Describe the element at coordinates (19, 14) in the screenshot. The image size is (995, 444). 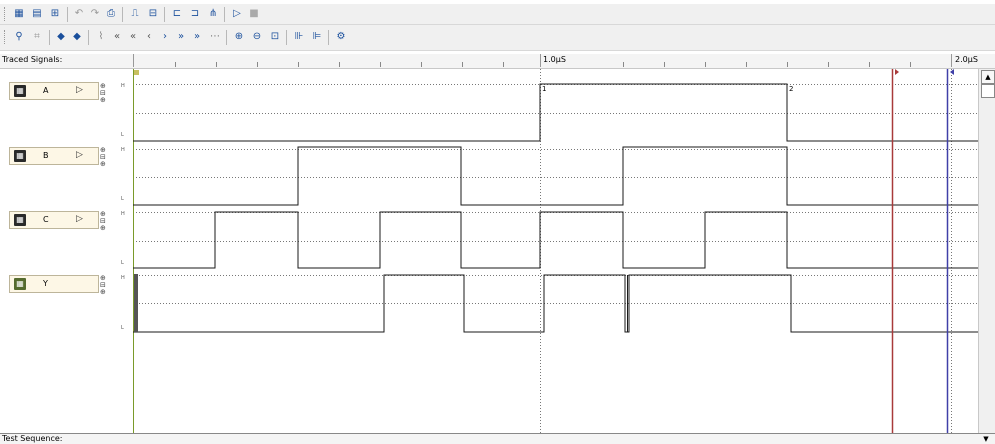
I see `new-simulation-icon: ▦` at that location.